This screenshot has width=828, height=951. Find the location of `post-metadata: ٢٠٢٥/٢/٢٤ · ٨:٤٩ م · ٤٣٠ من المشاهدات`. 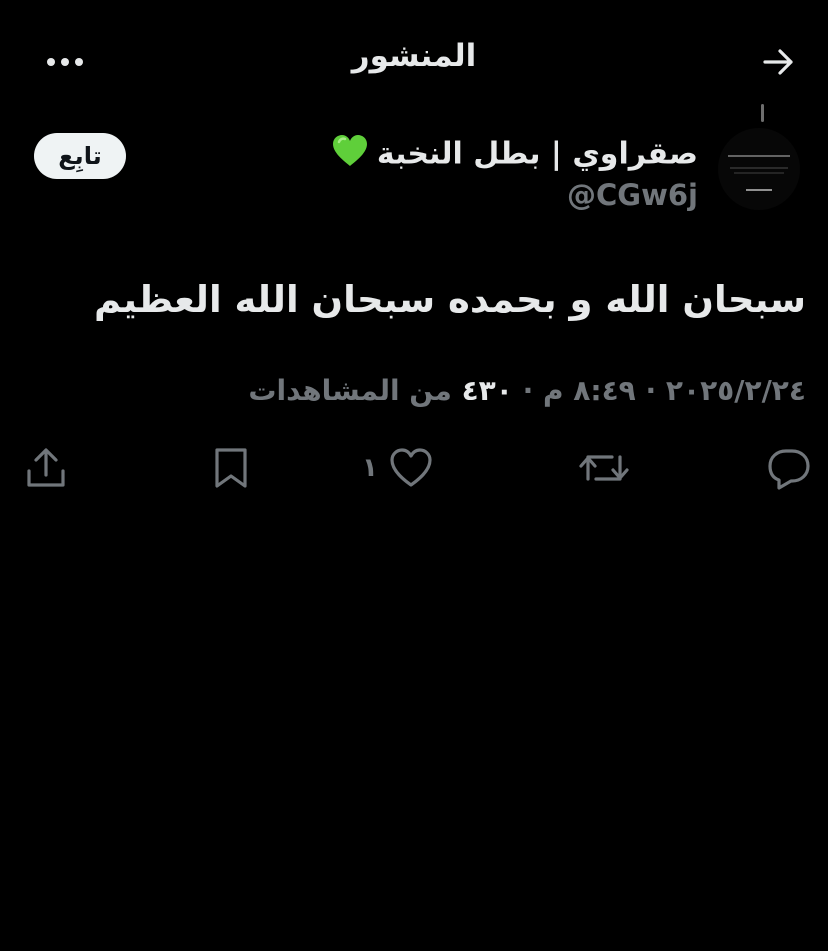

post-metadata: ٢٠٢٥/٢/٢٤ · ٨:٤٩ م · ٤٣٠ من المشاهدات is located at coordinates (416, 390).